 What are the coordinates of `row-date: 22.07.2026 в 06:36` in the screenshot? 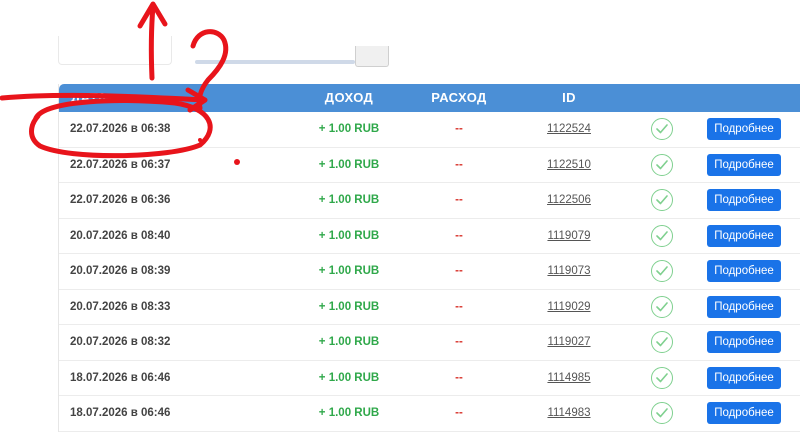 It's located at (120, 200).